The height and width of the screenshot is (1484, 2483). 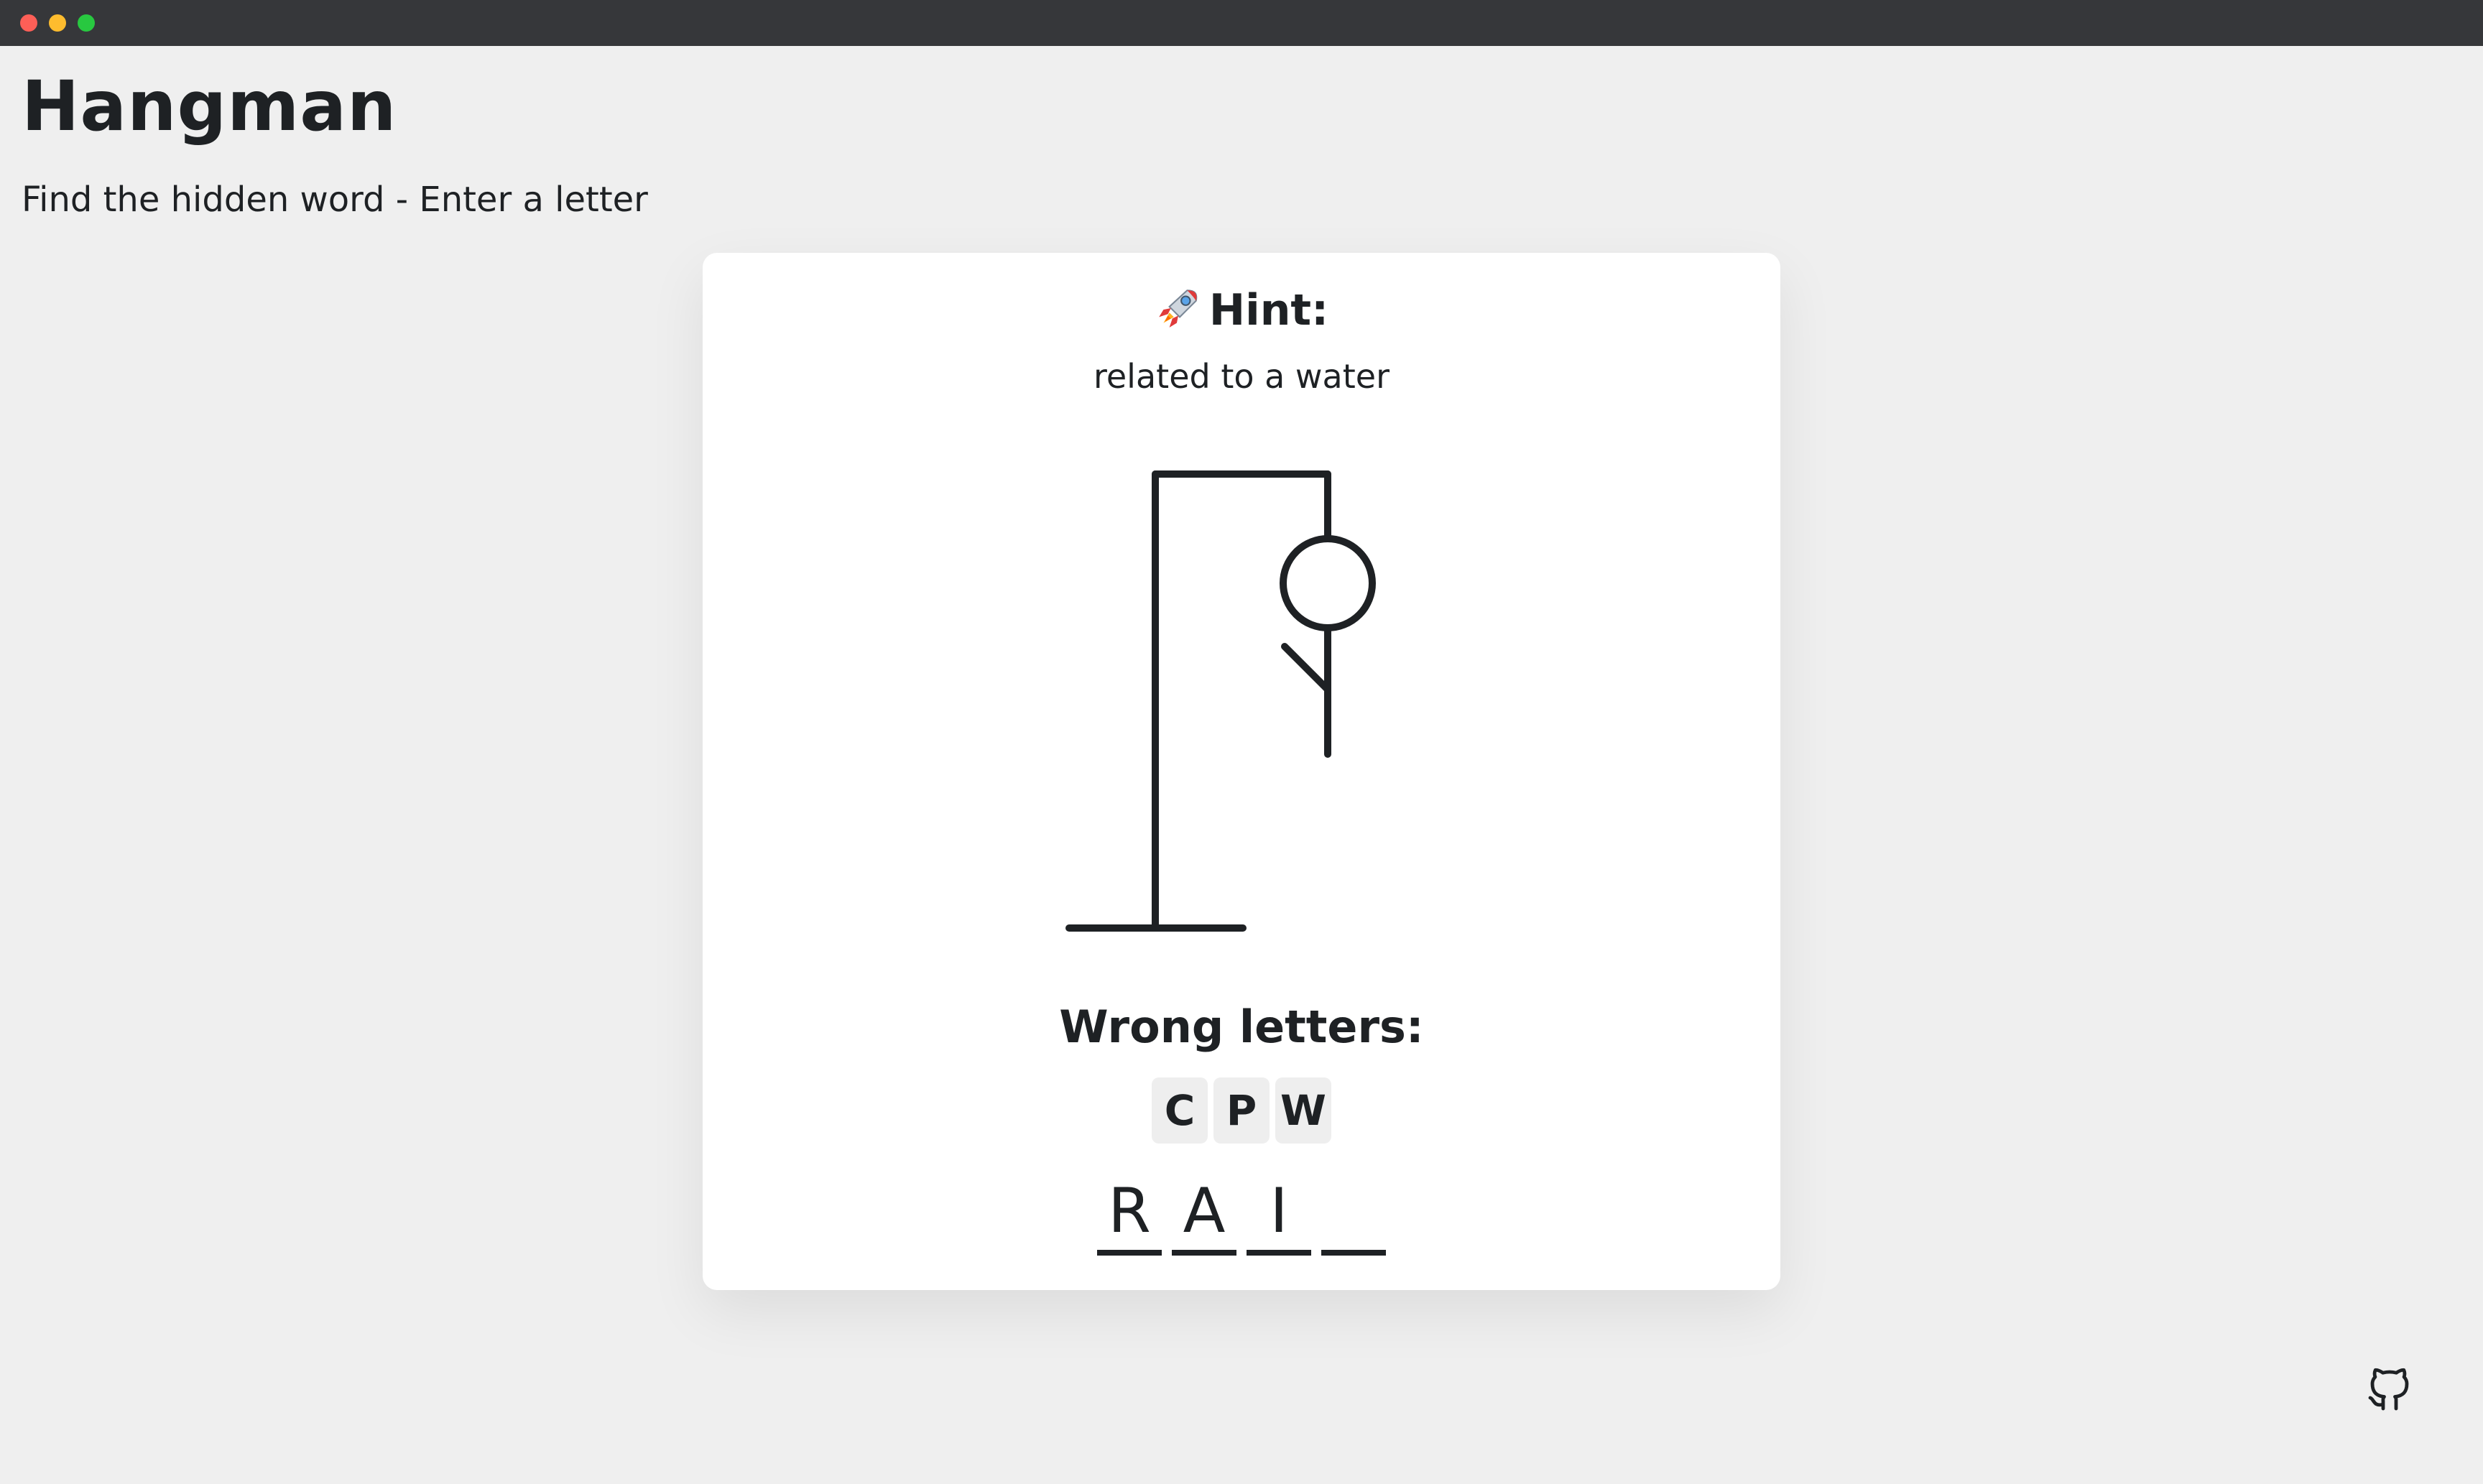 What do you see at coordinates (1129, 1214) in the screenshot?
I see `word-letter-slot: R` at bounding box center [1129, 1214].